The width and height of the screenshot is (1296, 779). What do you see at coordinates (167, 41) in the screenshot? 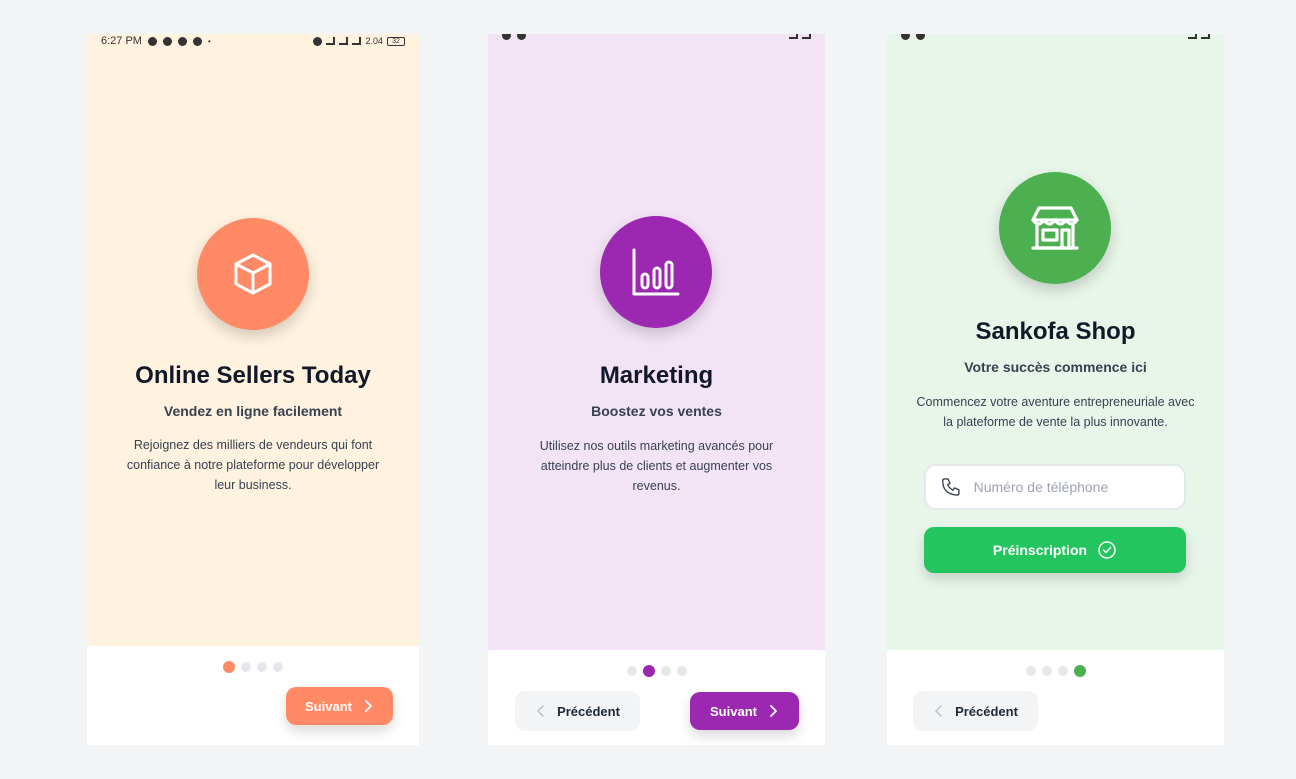
I see `messenger-icon` at bounding box center [167, 41].